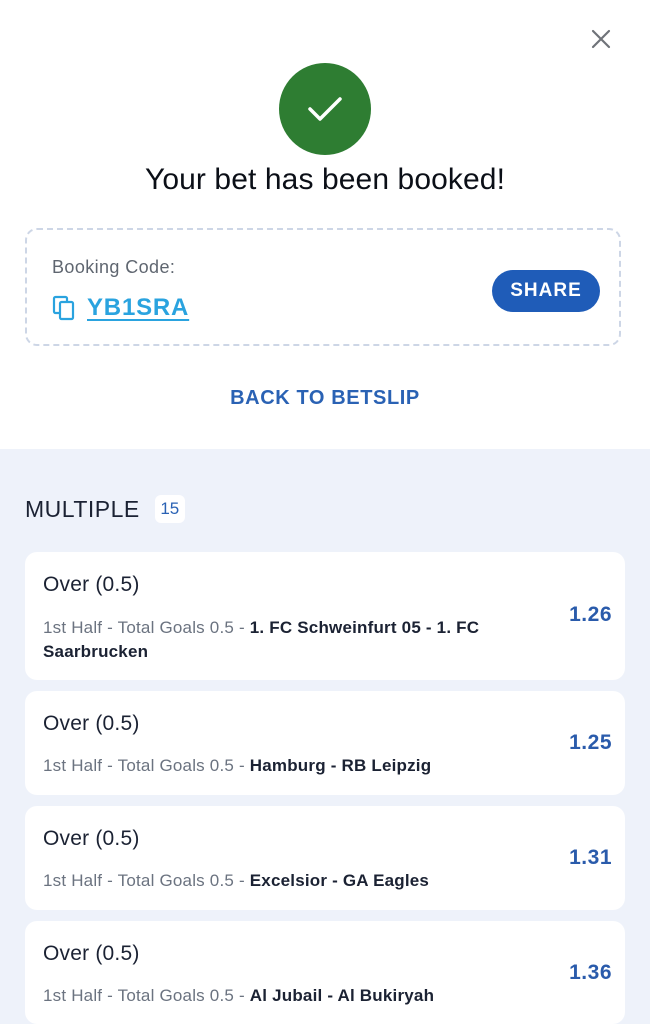 The image size is (650, 1024). I want to click on close-icon, so click(601, 39).